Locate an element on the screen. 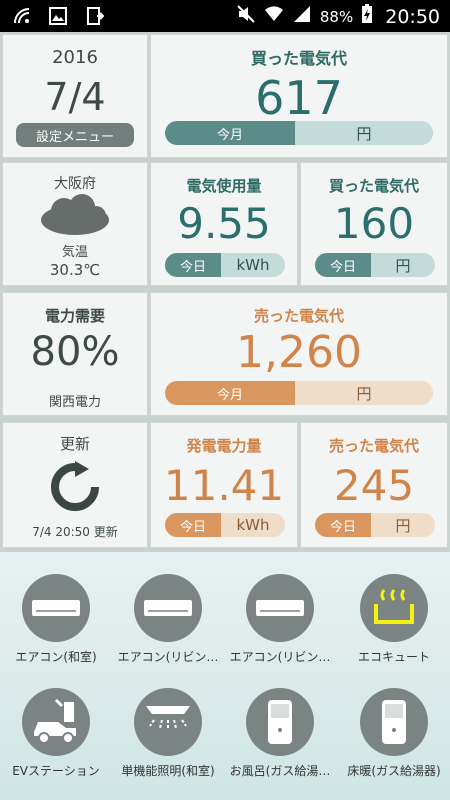  wifi-icon is located at coordinates (274, 16).